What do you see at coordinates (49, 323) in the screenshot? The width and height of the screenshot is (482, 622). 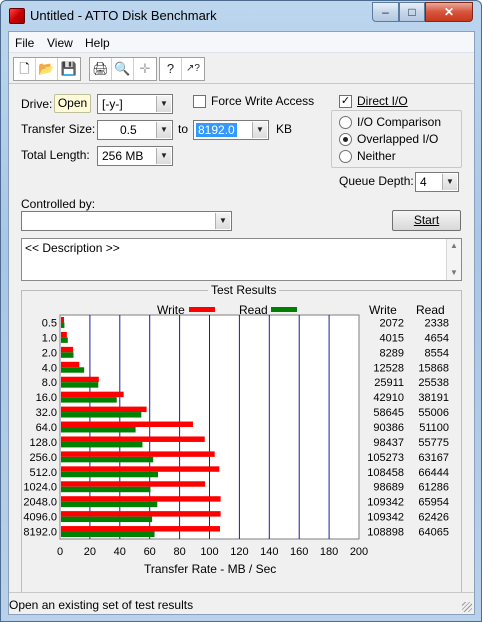 I see `y-category-label: 0.5` at bounding box center [49, 323].